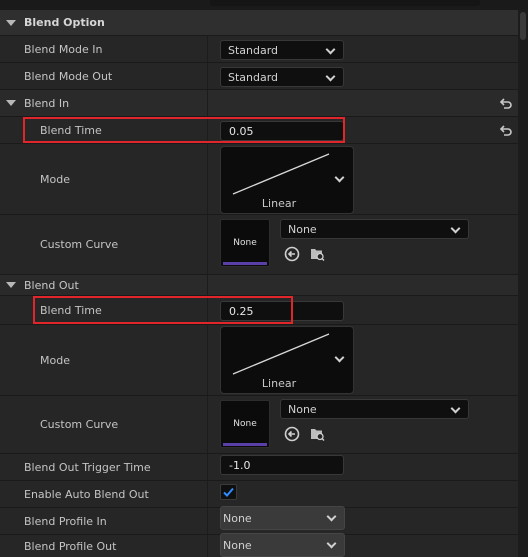 The image size is (528, 557). I want to click on blend-in-custom-curve-dropdown: None, so click(374, 229).